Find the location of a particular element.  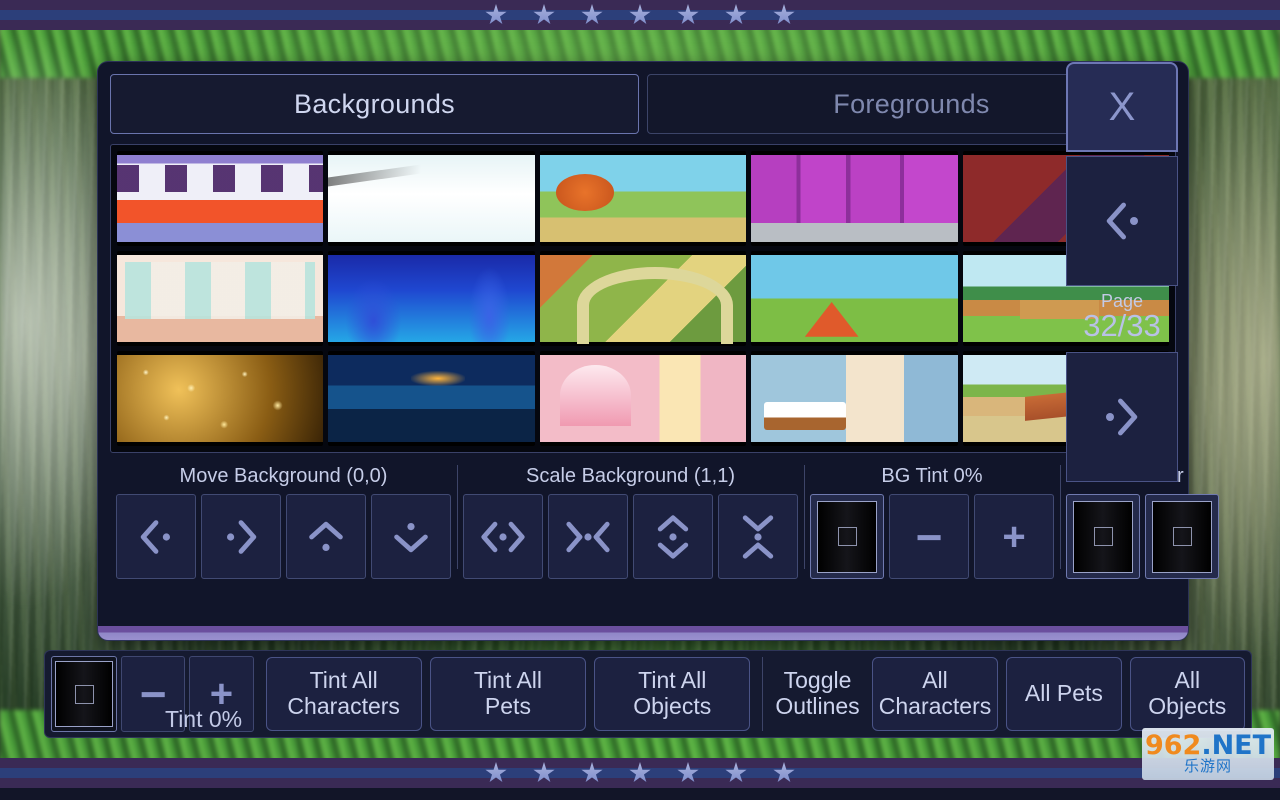

watermark-num: 962 is located at coordinates (1173, 745).